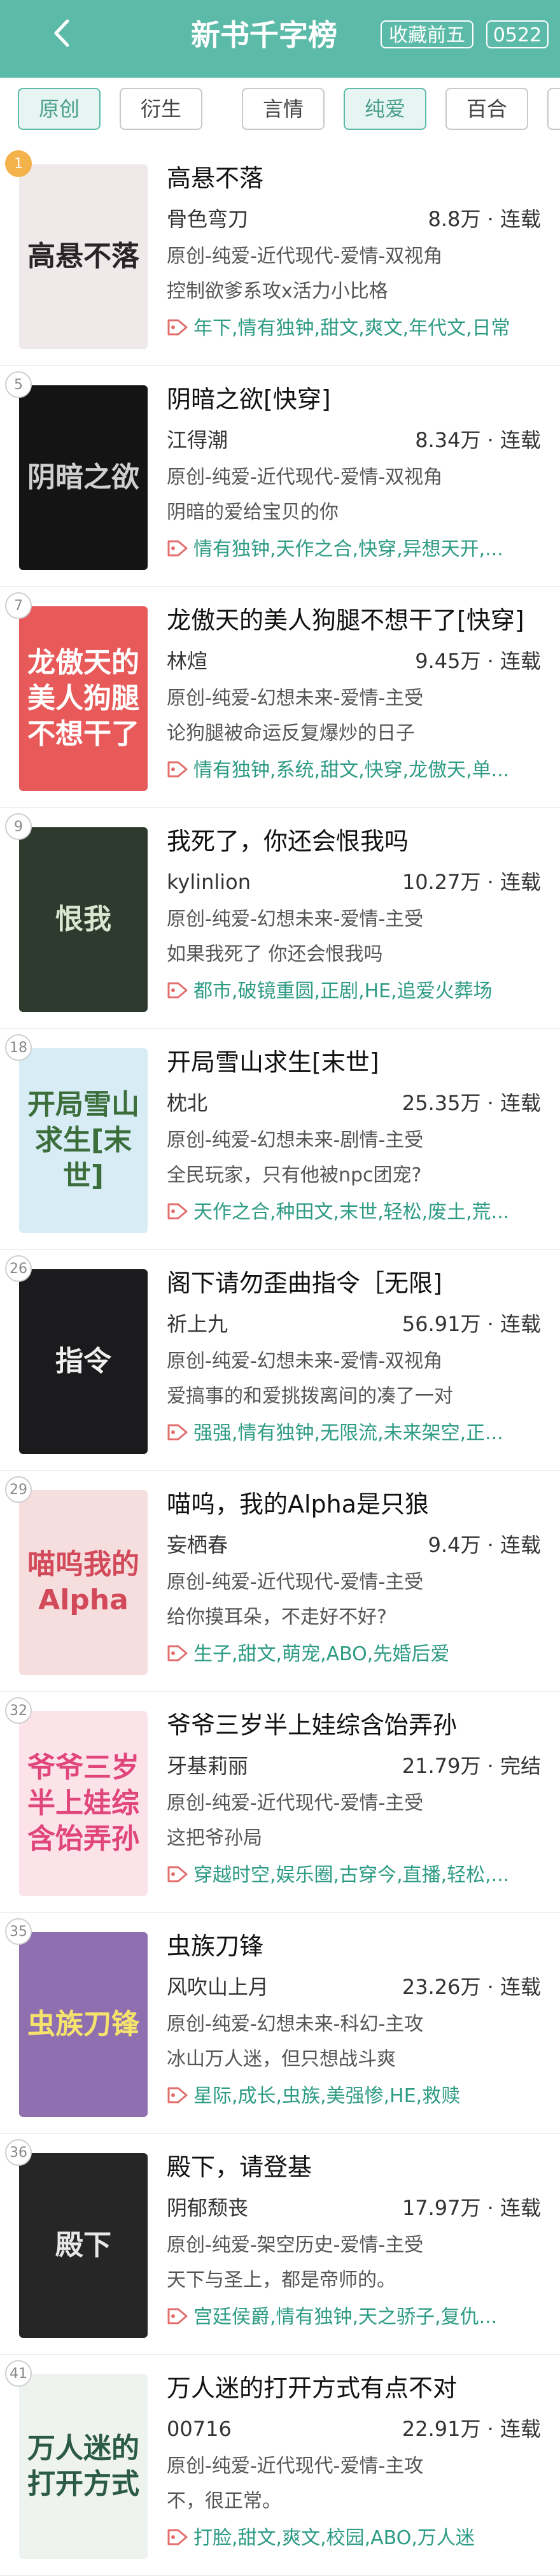  I want to click on book-tags: 星际,成长,虫族,美强惨,HE,救赎, so click(358, 2096).